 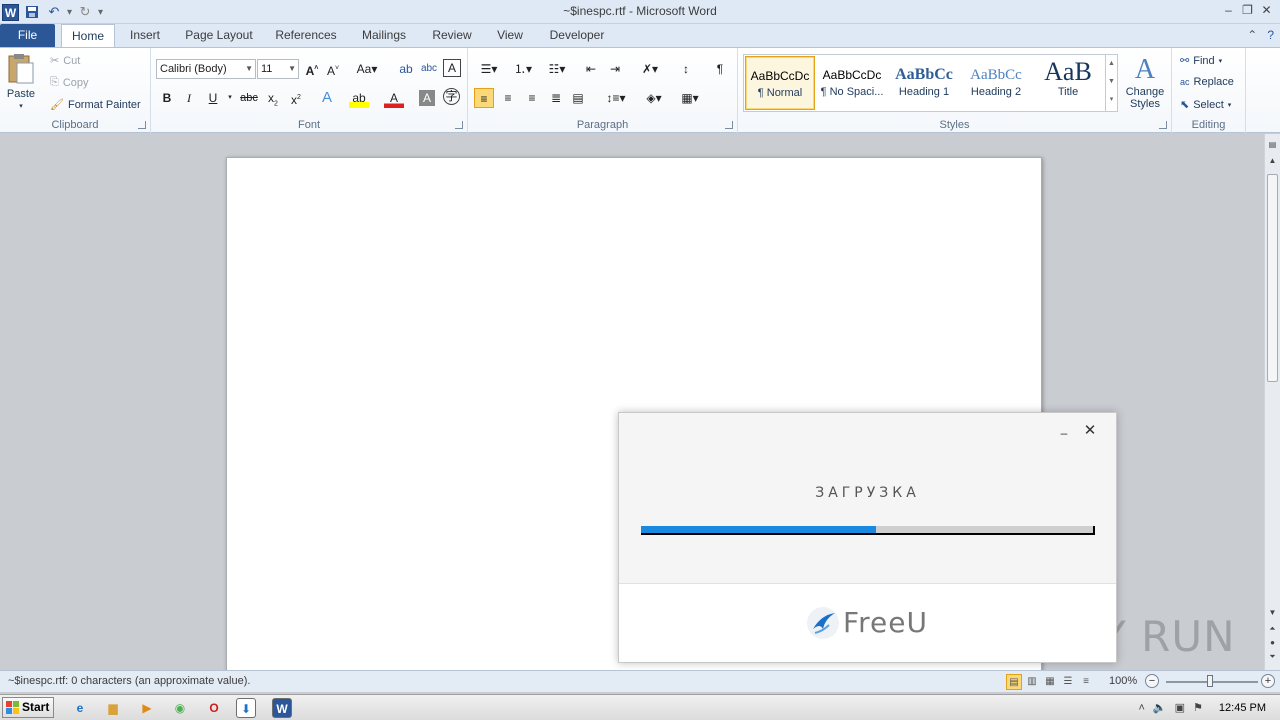 What do you see at coordinates (142, 125) in the screenshot?
I see `clipboard-launcher-icon` at bounding box center [142, 125].